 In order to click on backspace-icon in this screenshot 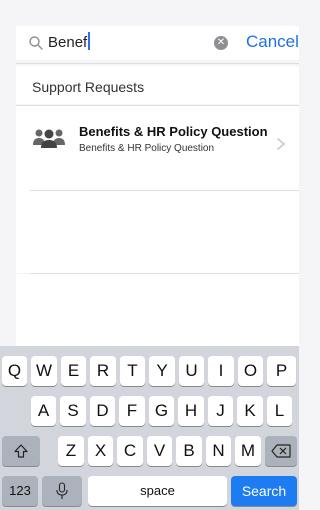, I will do `click(281, 451)`.